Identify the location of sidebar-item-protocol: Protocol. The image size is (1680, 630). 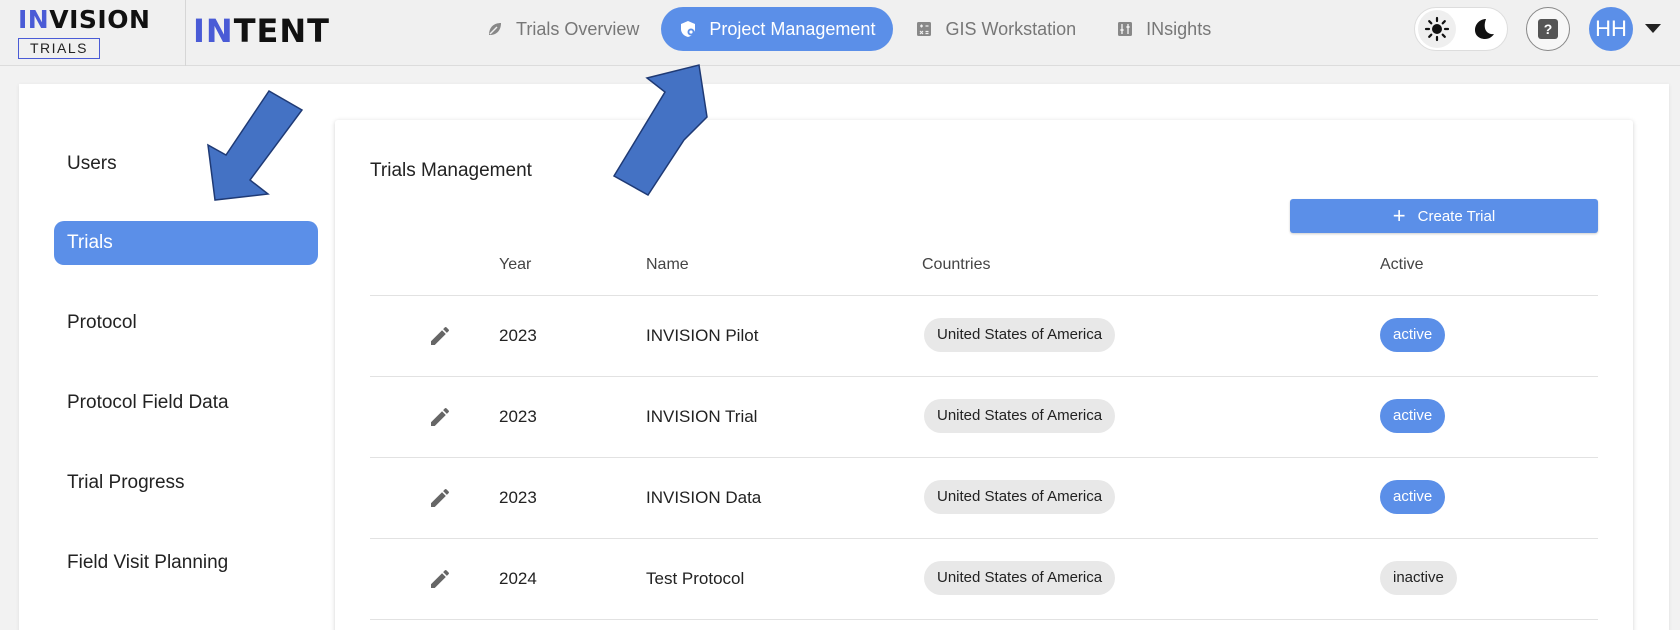
(186, 323).